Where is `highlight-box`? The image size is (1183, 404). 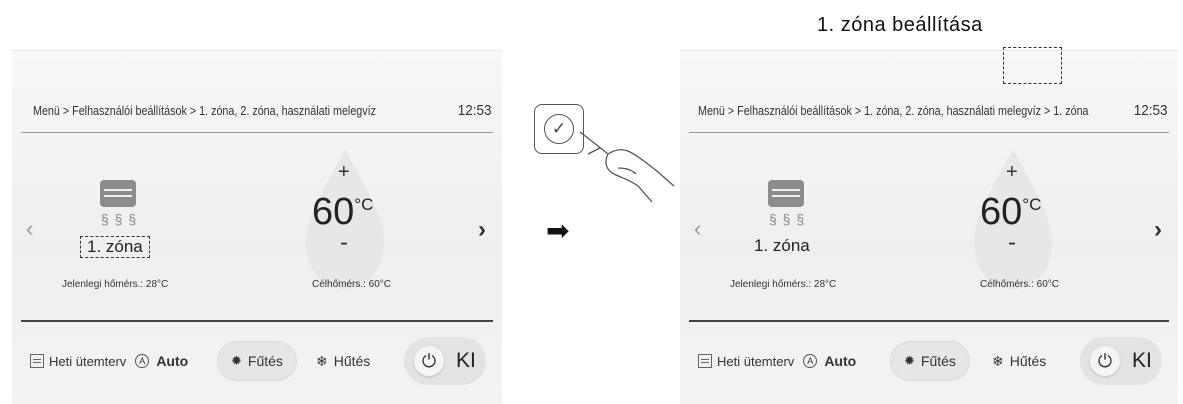
highlight-box is located at coordinates (1032, 65).